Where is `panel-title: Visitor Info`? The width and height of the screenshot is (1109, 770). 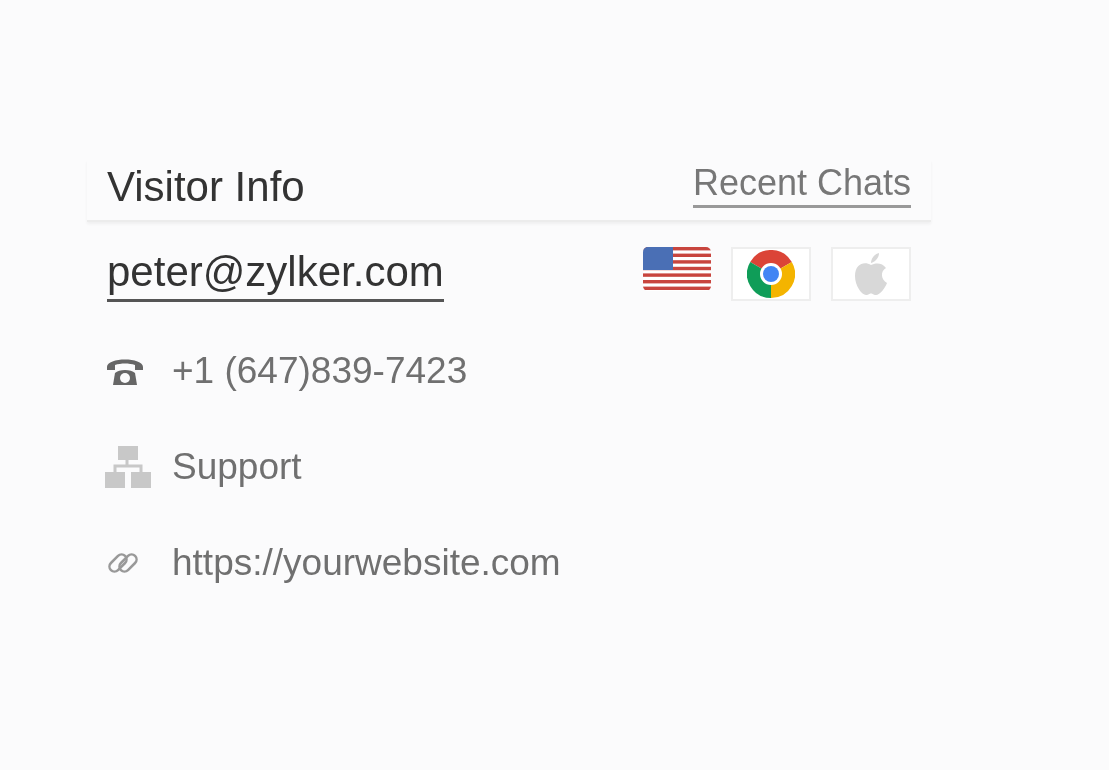 panel-title: Visitor Info is located at coordinates (206, 187).